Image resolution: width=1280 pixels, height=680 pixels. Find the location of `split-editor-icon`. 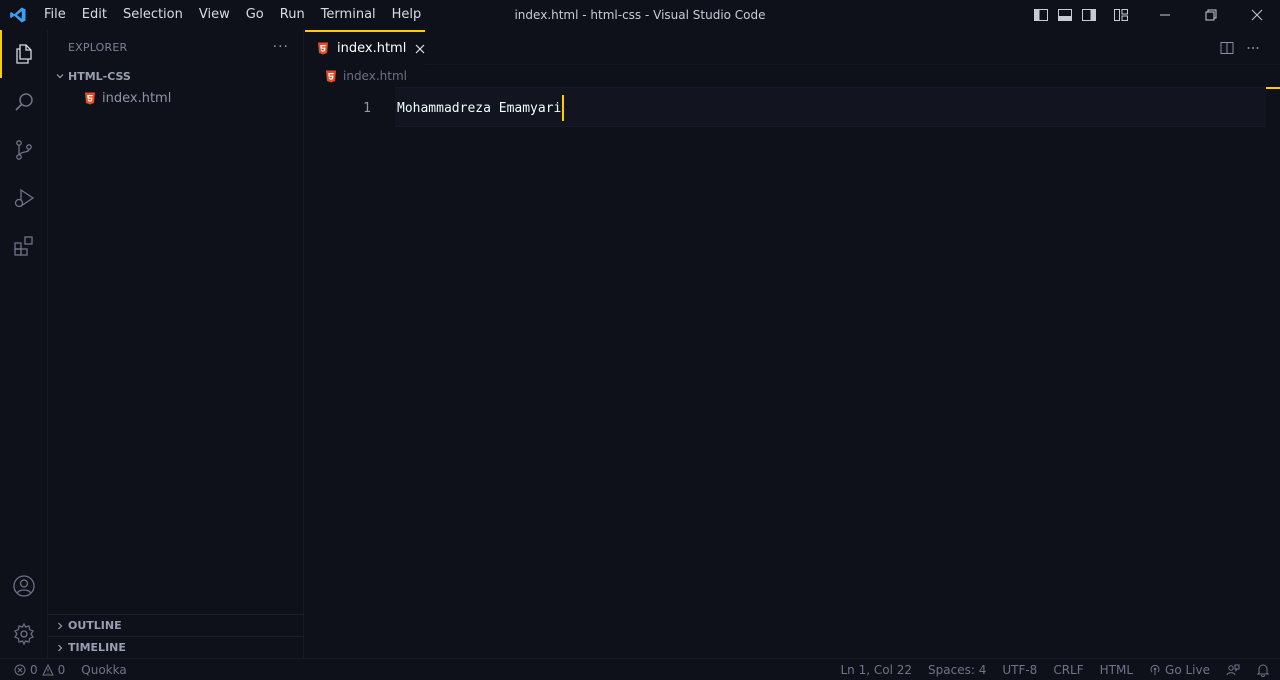

split-editor-icon is located at coordinates (1227, 47).